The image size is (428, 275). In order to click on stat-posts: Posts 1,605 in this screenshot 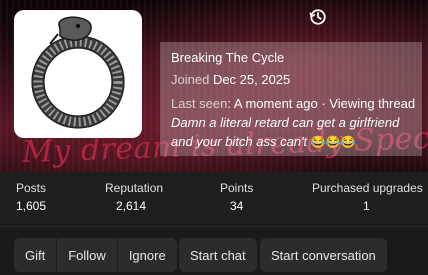, I will do `click(31, 197)`.